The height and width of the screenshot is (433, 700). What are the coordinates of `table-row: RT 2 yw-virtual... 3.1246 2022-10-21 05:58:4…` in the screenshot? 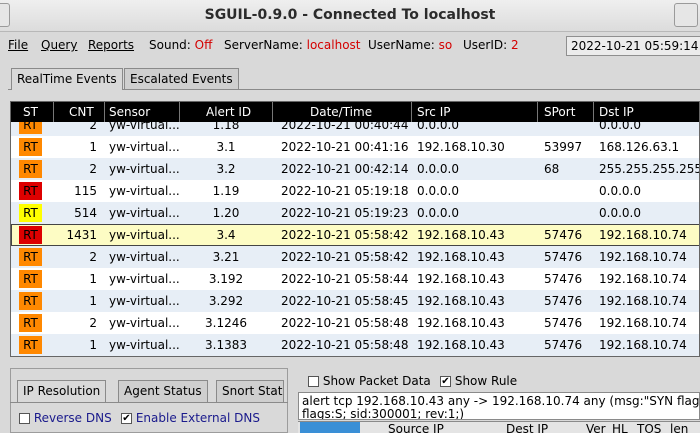 It's located at (355, 323).